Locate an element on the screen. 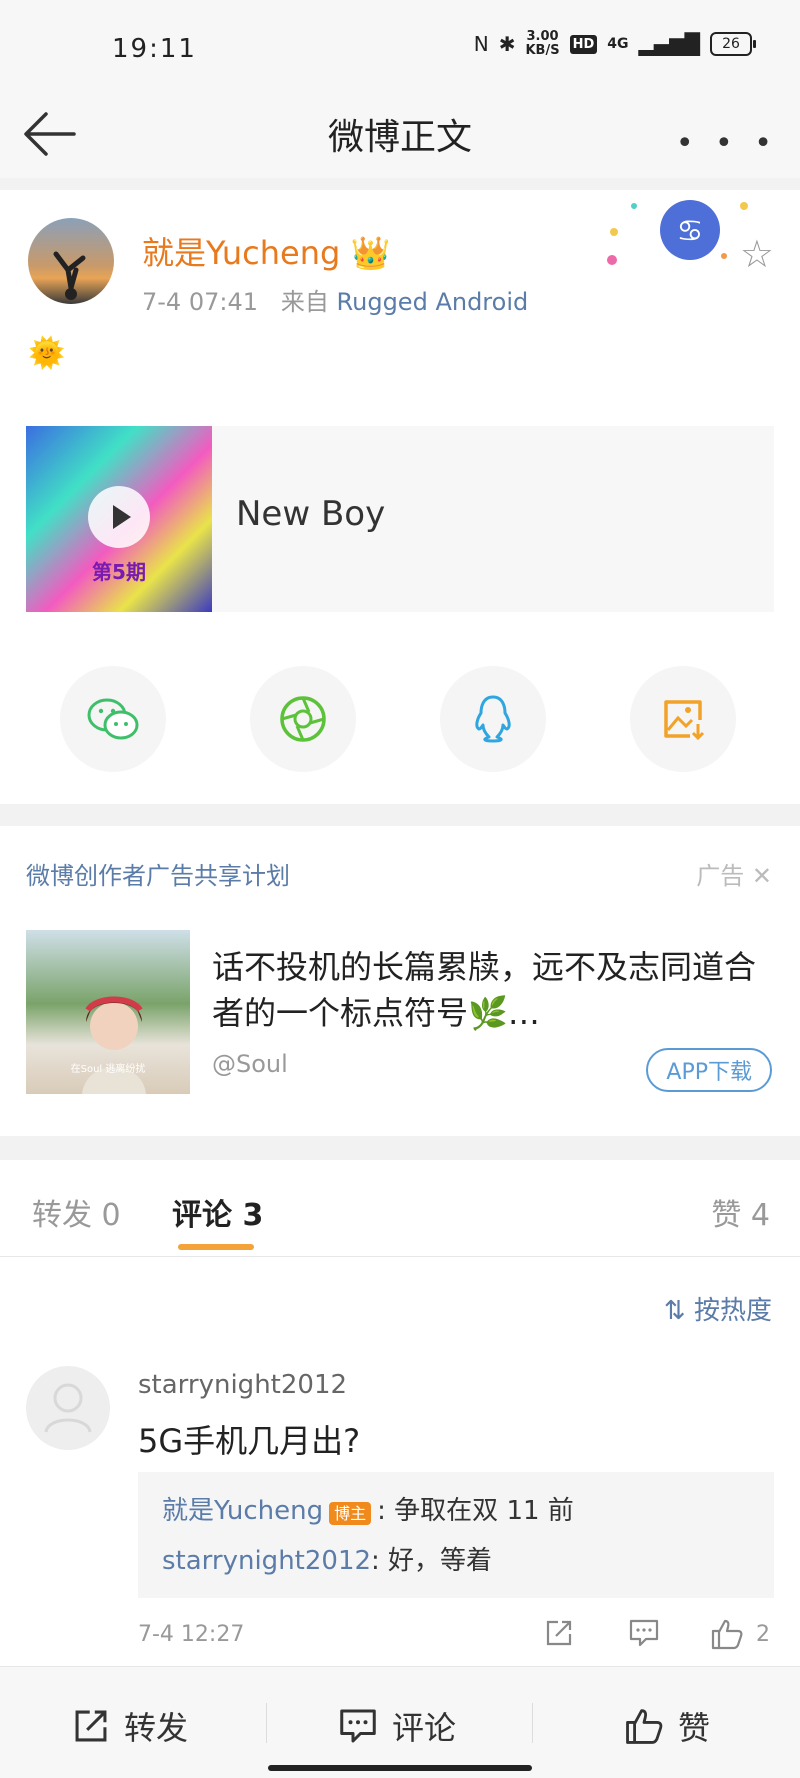 This screenshot has width=800, height=1778. save-image-button is located at coordinates (683, 719).